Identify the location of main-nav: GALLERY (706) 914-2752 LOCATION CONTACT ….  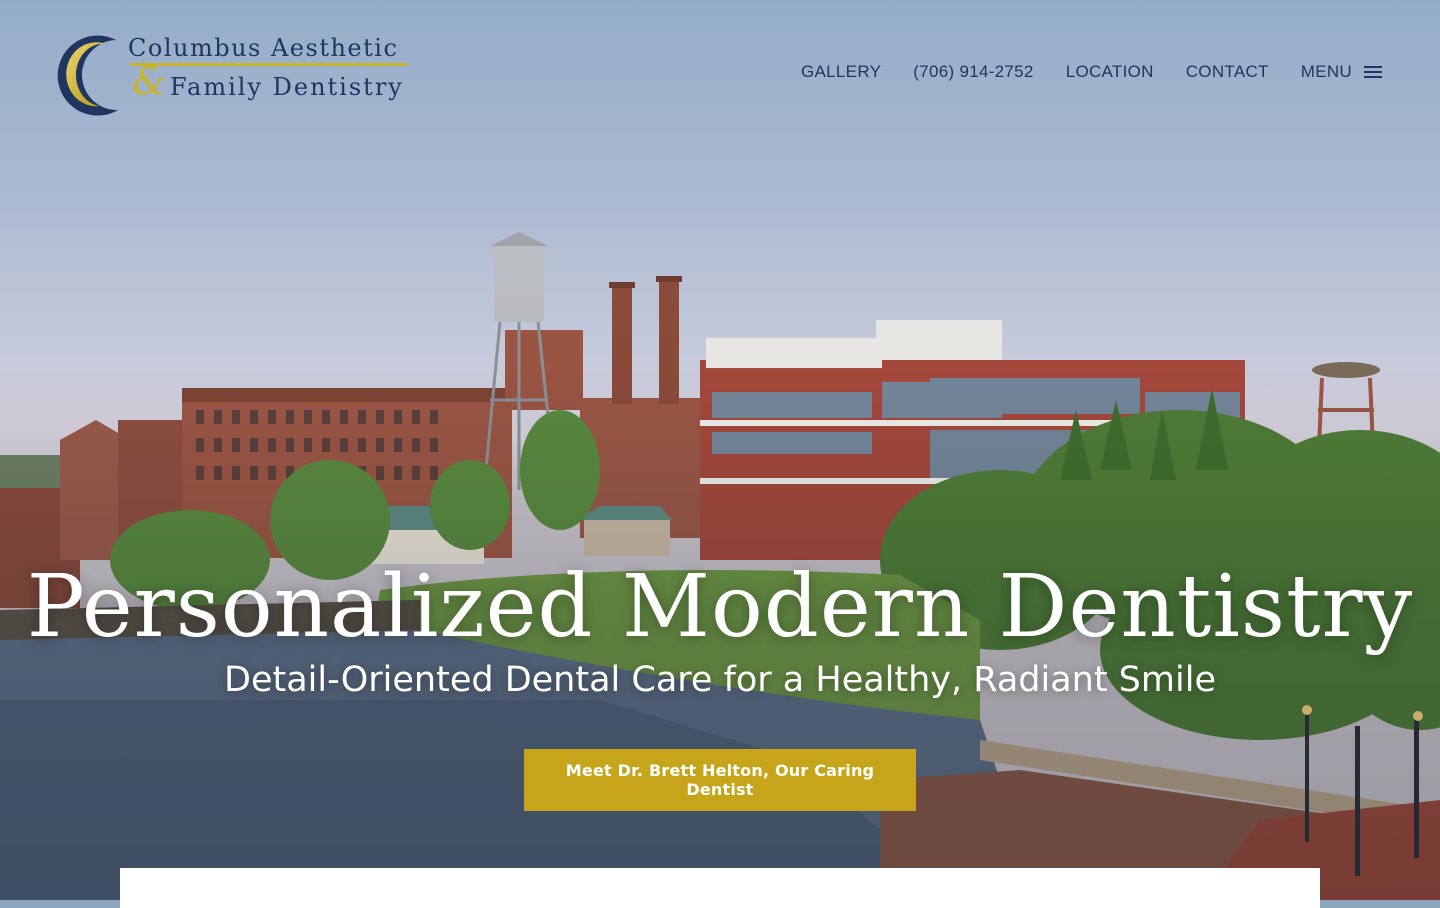
(1091, 72).